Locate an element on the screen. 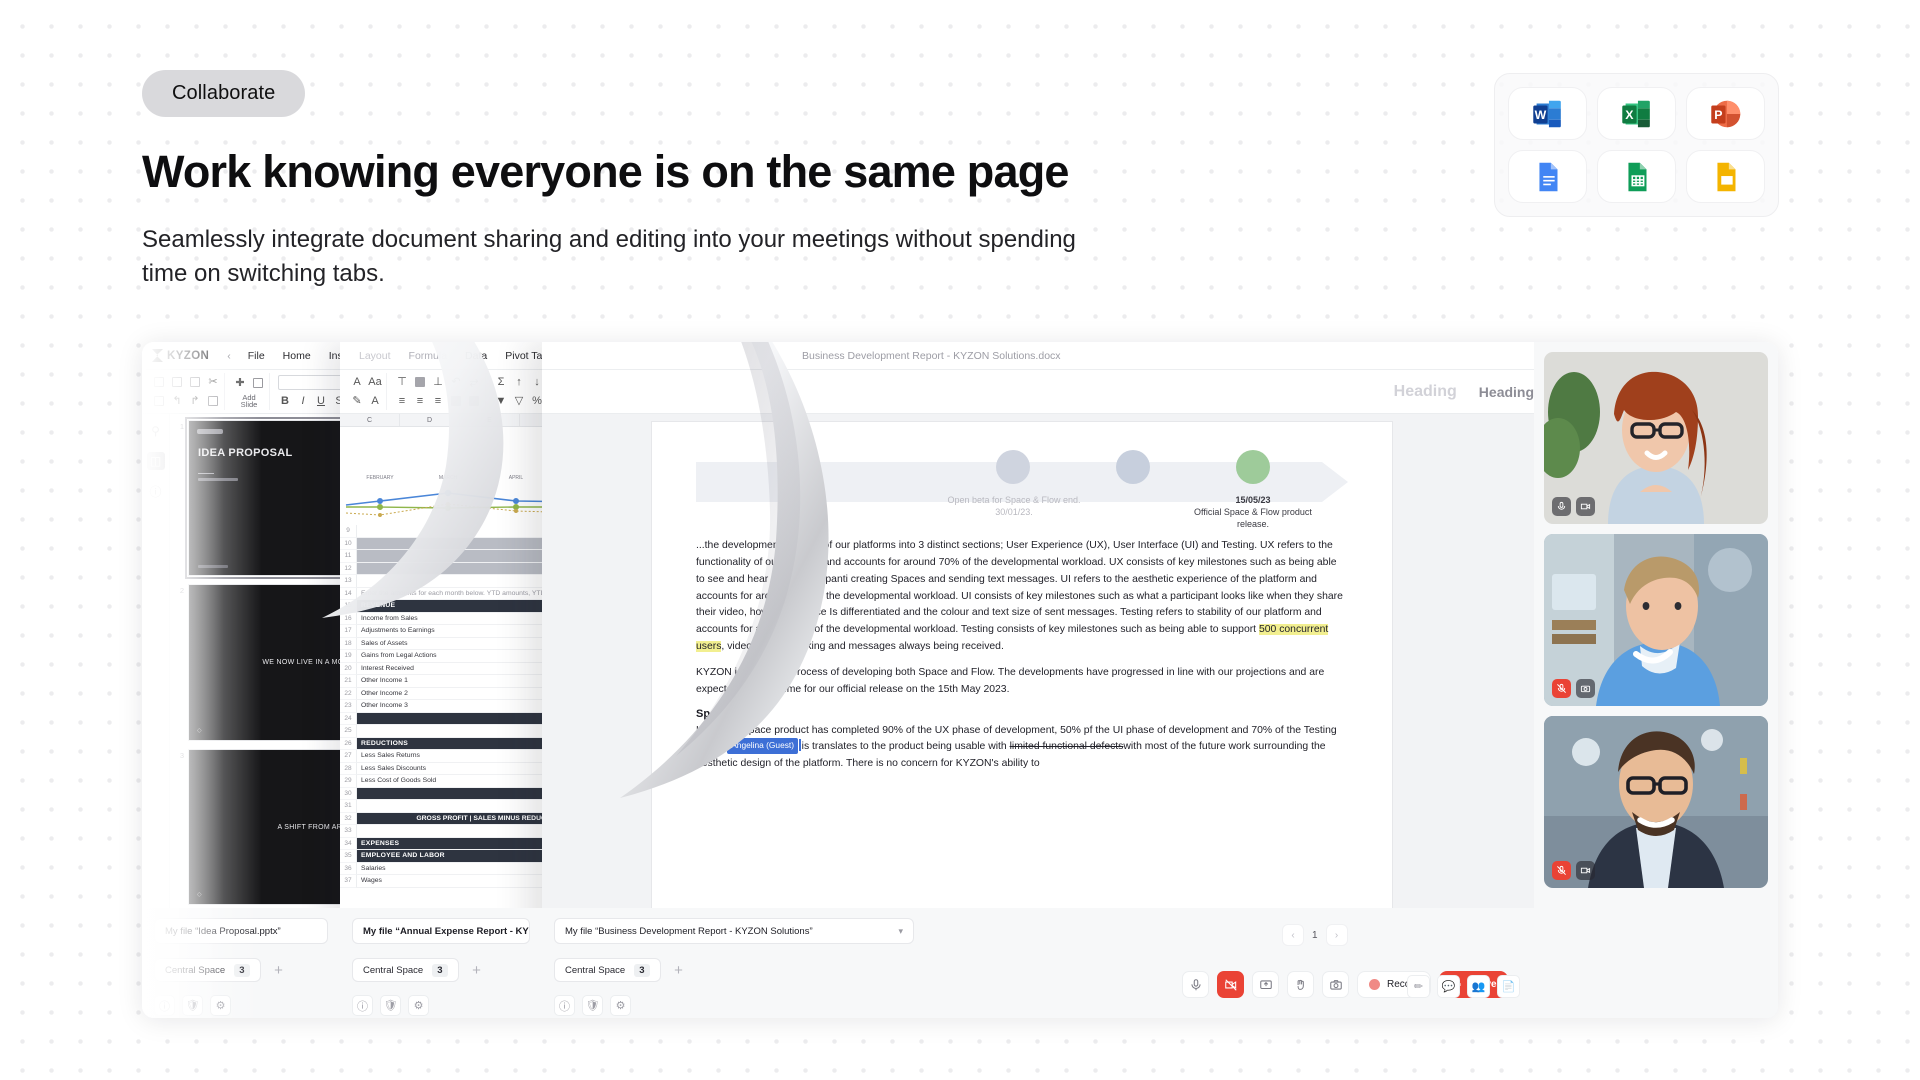  search-icon: ⚲ is located at coordinates (156, 431).